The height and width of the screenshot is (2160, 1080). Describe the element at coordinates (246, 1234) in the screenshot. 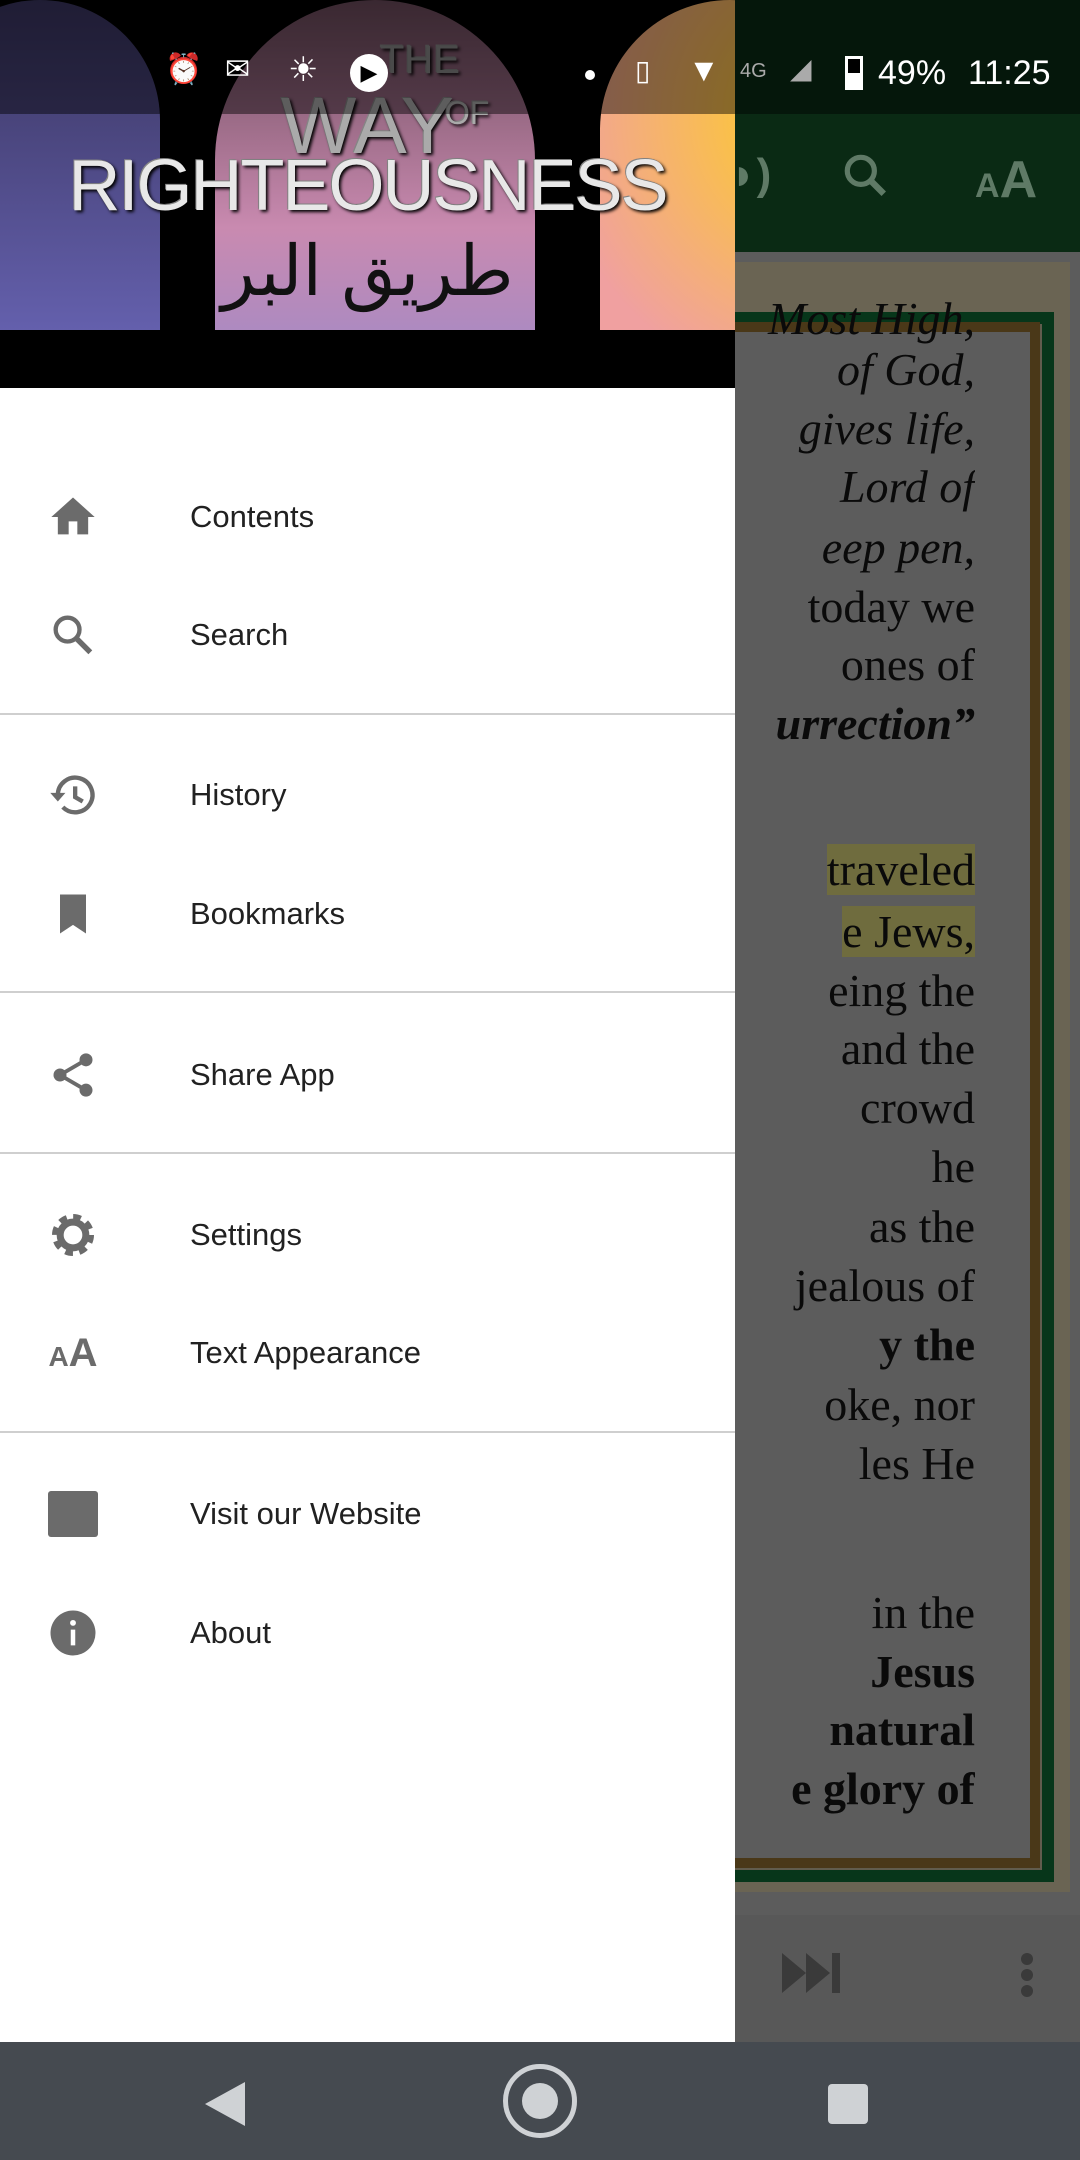

I see `drawer-item-label: Settings` at that location.